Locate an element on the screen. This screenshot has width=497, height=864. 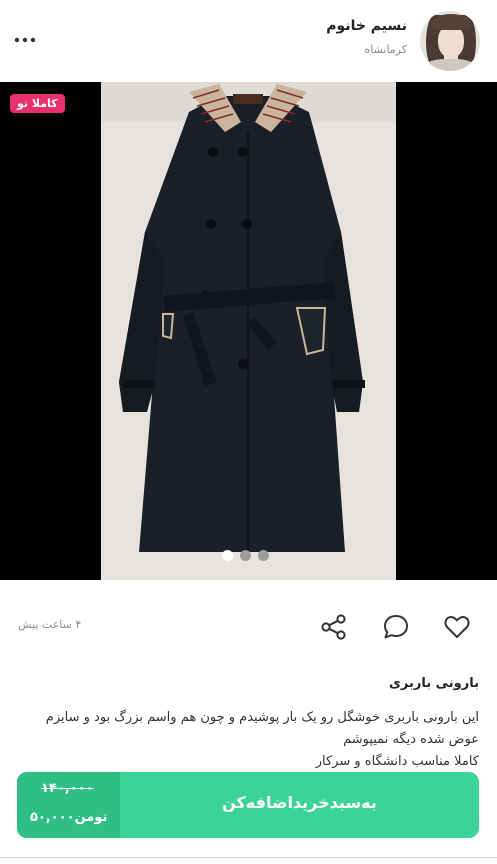
currency-label: تومن is located at coordinates (91, 817).